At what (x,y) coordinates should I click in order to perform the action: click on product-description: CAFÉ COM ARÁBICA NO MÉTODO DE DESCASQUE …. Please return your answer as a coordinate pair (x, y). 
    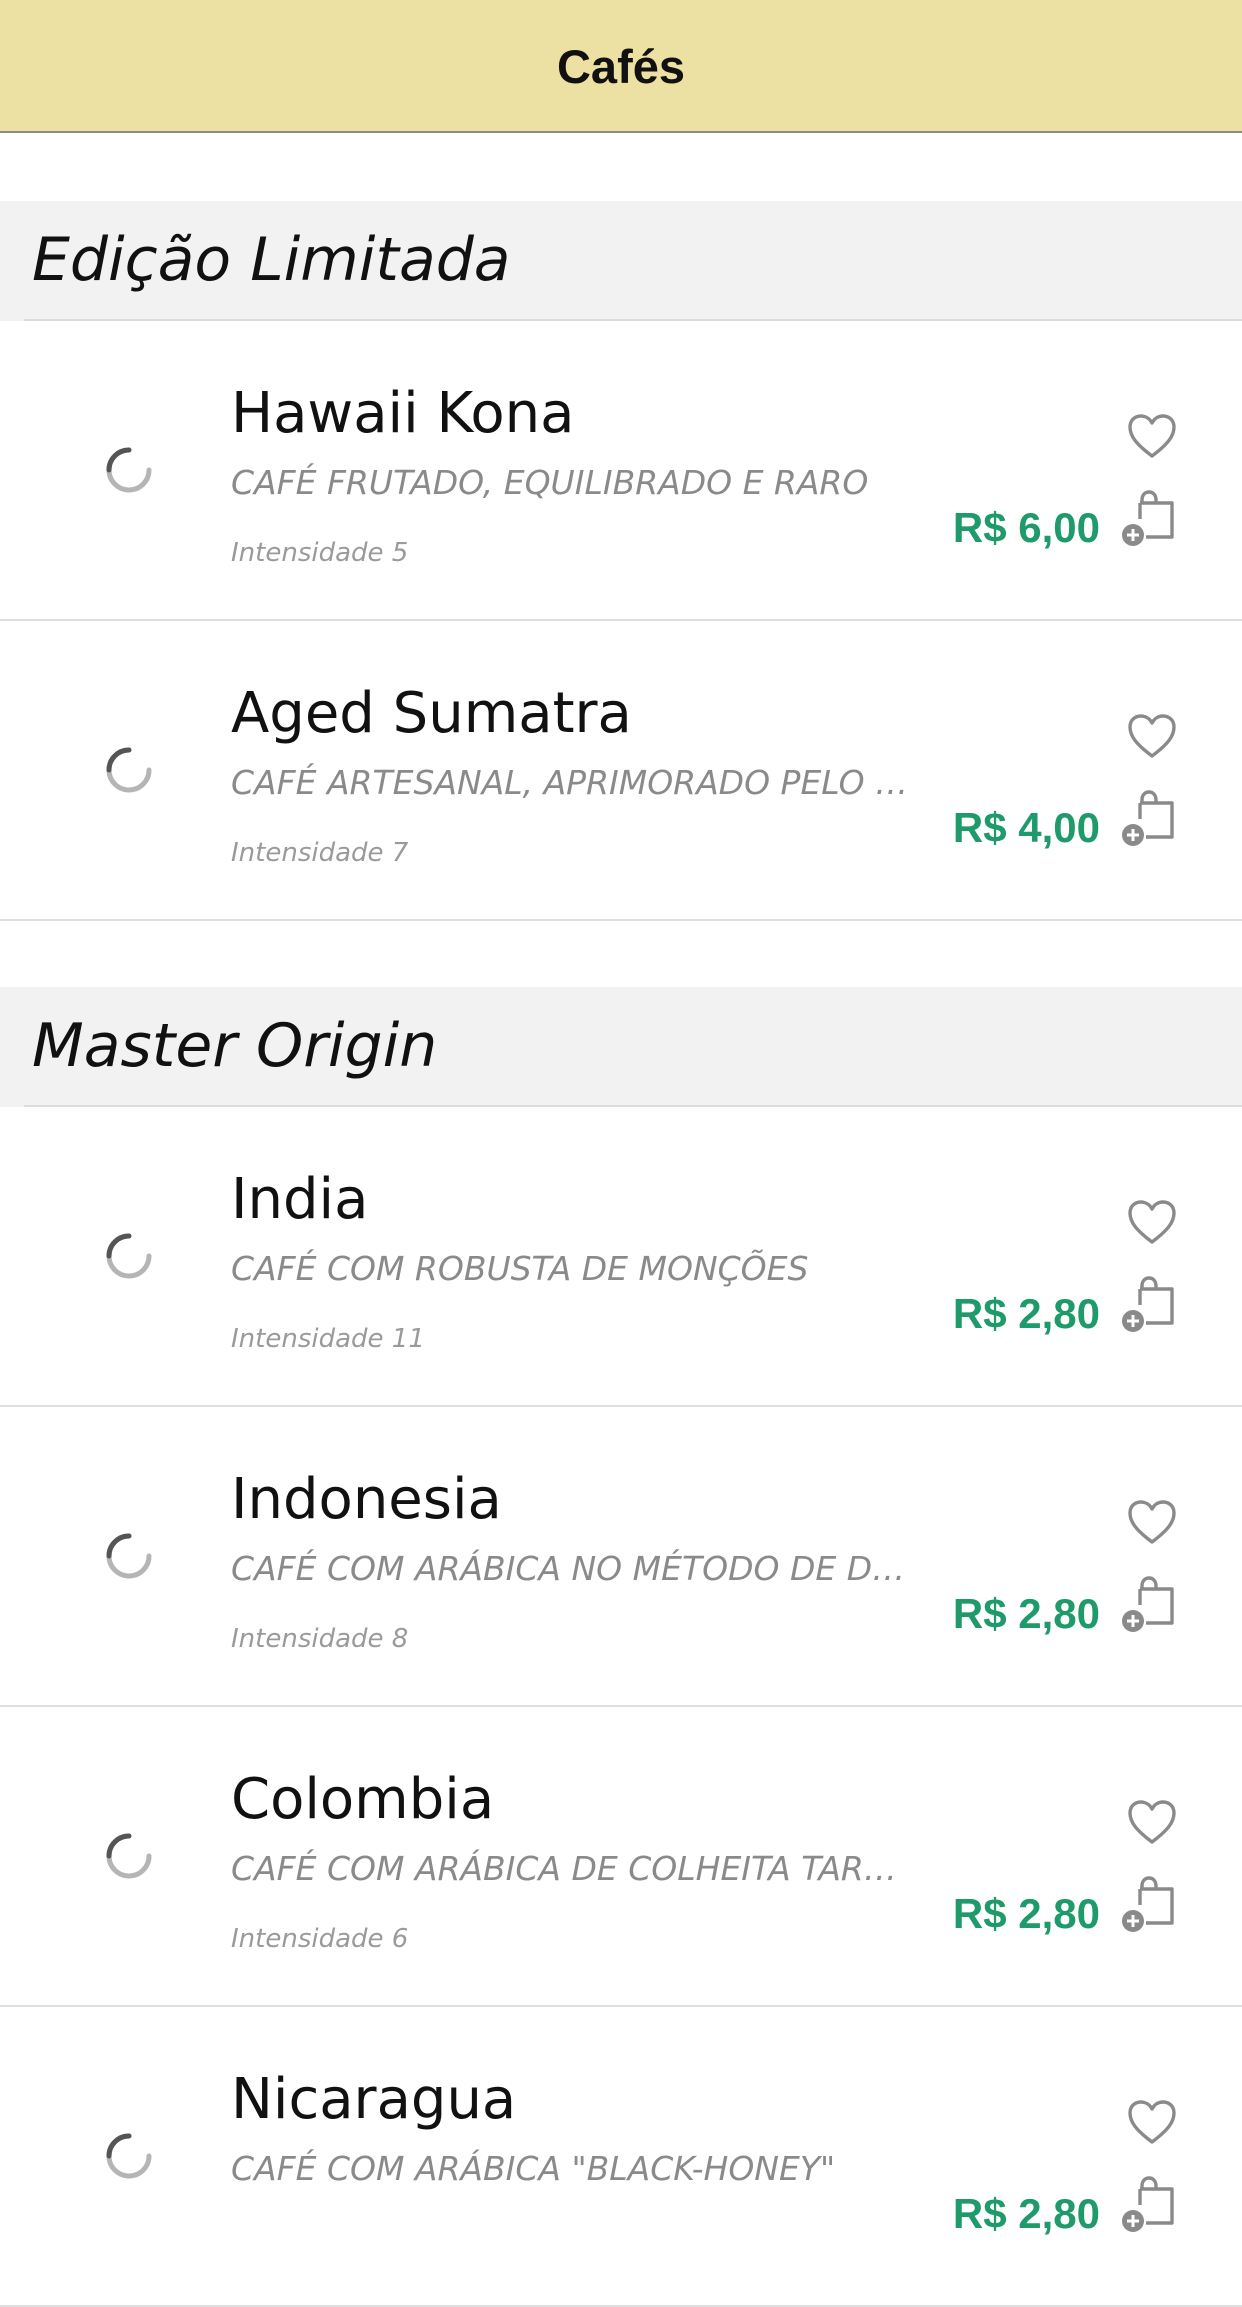
    Looking at the image, I should click on (571, 1568).